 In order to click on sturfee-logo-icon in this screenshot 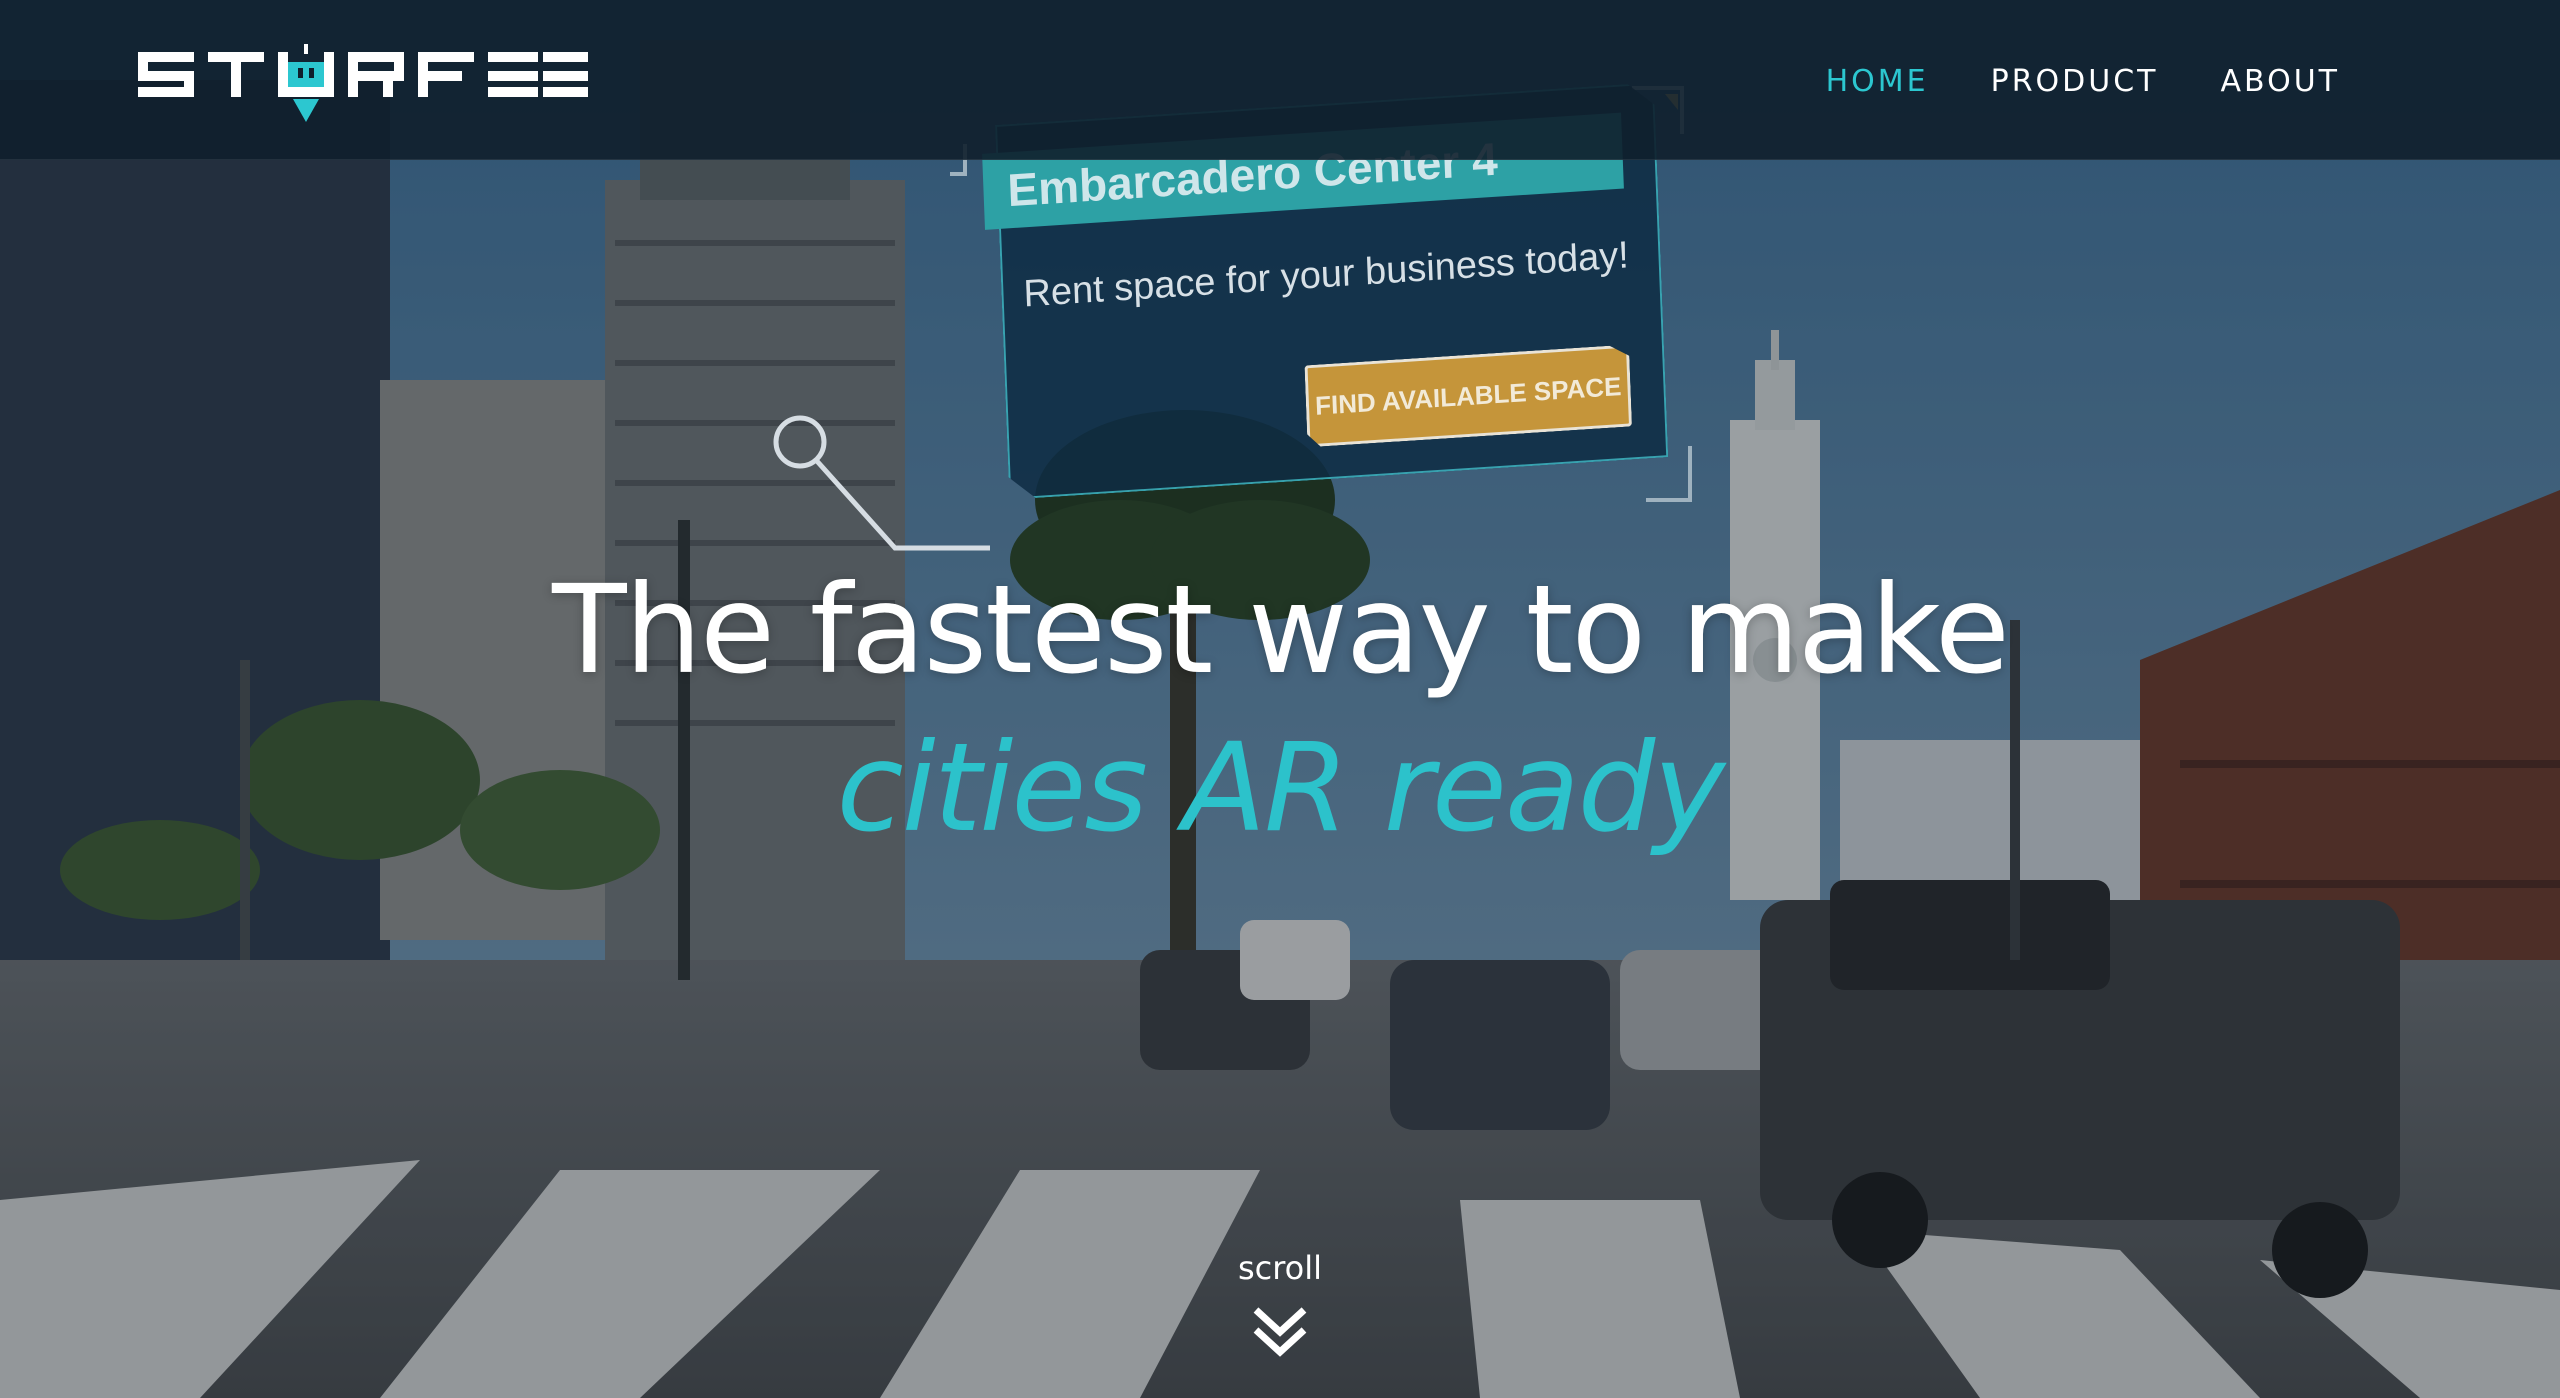, I will do `click(363, 83)`.